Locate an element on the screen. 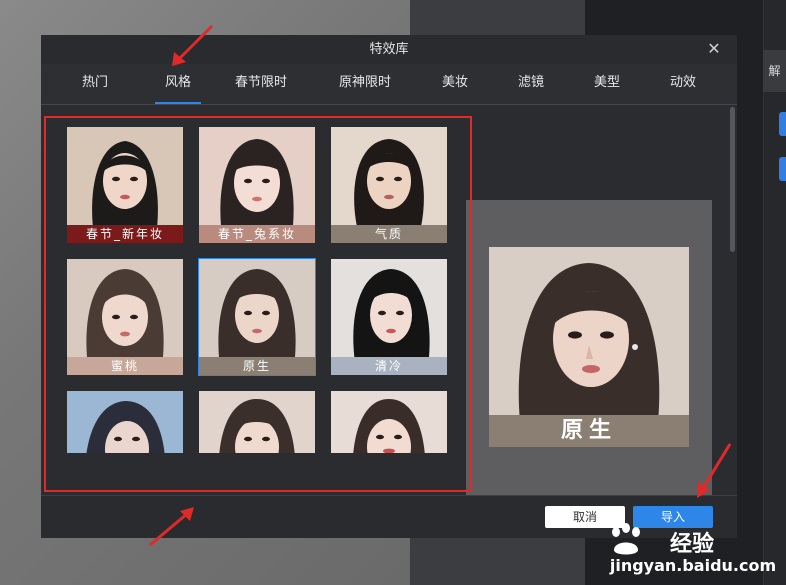 The width and height of the screenshot is (786, 585). category-tabs: 热门 风格 春节限时 原神限时 美妆 滤镜 美型 动效 is located at coordinates (389, 84).